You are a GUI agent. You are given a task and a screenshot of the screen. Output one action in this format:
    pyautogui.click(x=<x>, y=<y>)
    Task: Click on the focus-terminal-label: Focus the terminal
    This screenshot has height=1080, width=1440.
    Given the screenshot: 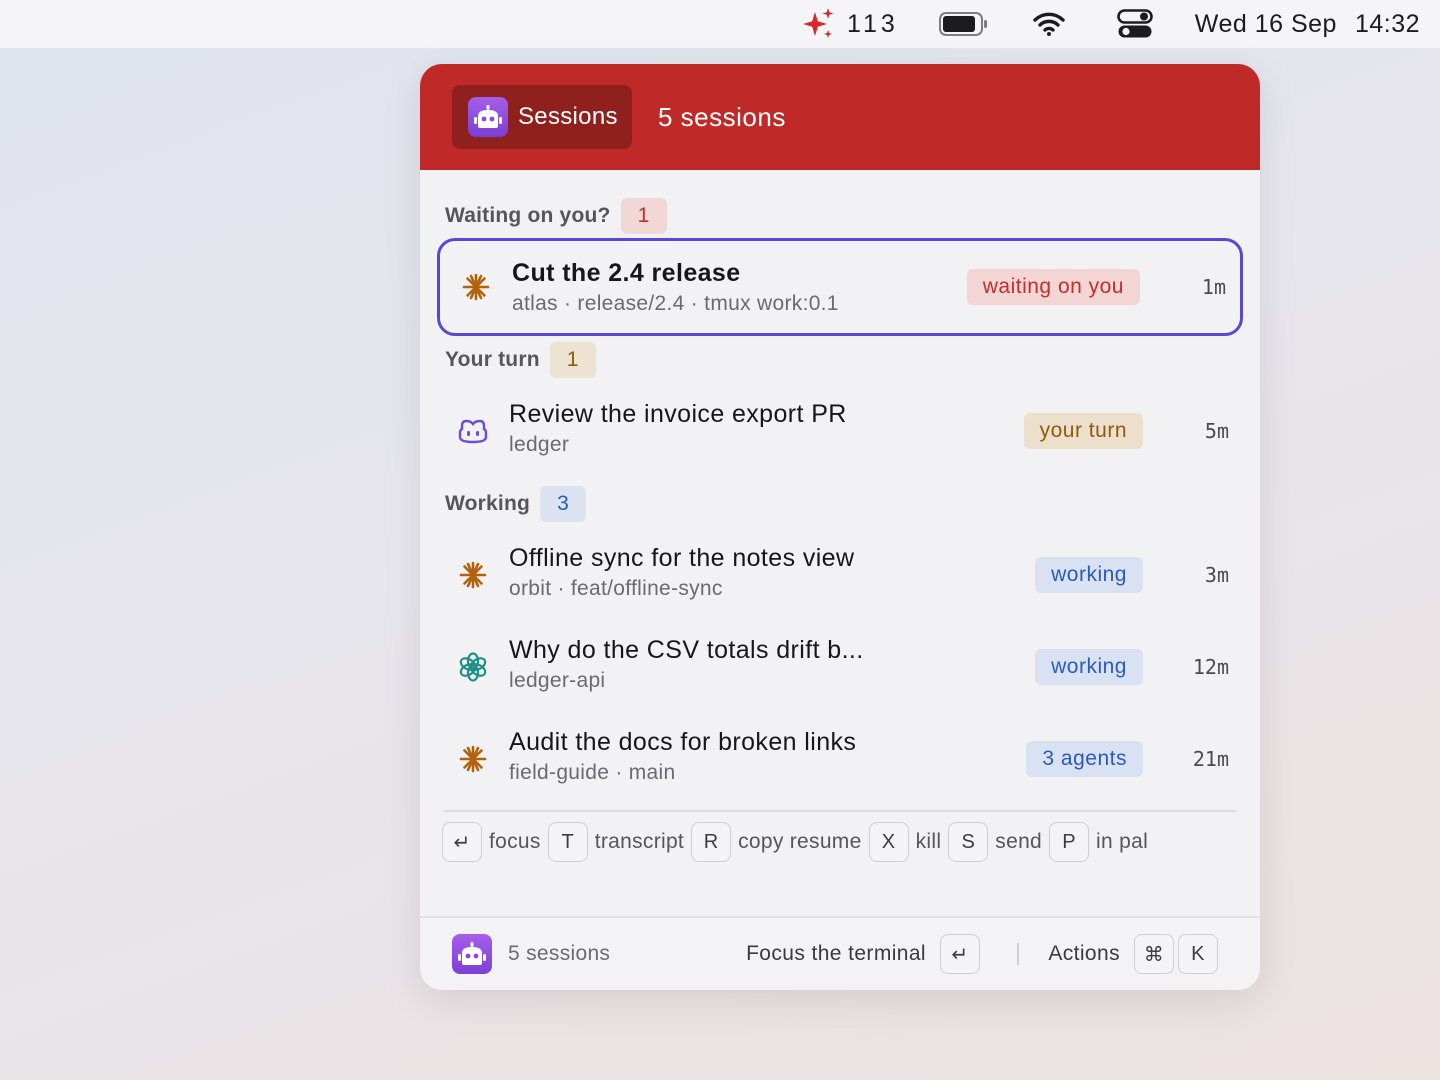 What is the action you would take?
    pyautogui.click(x=836, y=953)
    